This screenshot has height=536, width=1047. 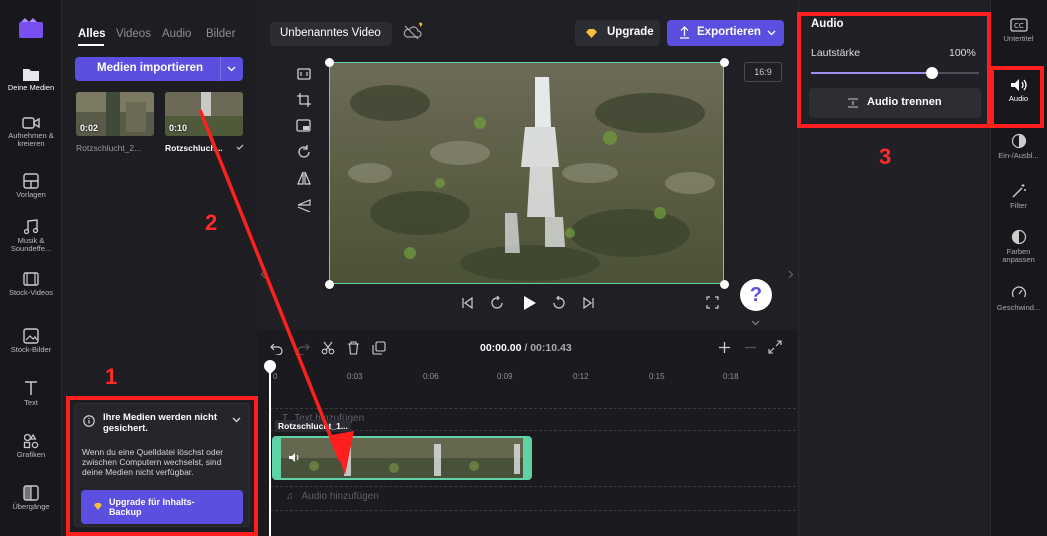 I want to click on forward-5-icon, so click(x=559, y=303).